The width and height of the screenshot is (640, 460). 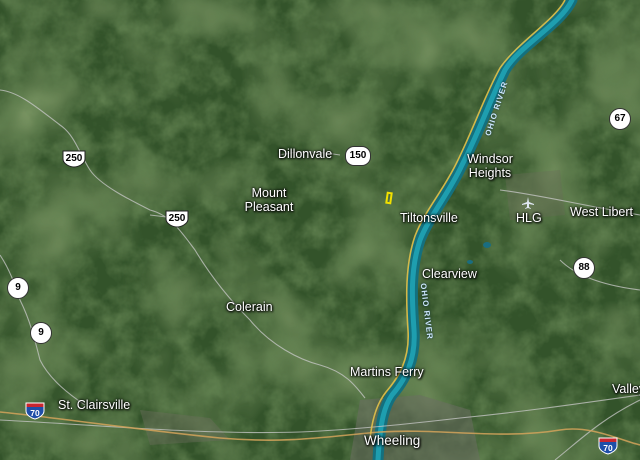 I want to click on place-martins-ferry: Martins Ferry, so click(x=387, y=372).